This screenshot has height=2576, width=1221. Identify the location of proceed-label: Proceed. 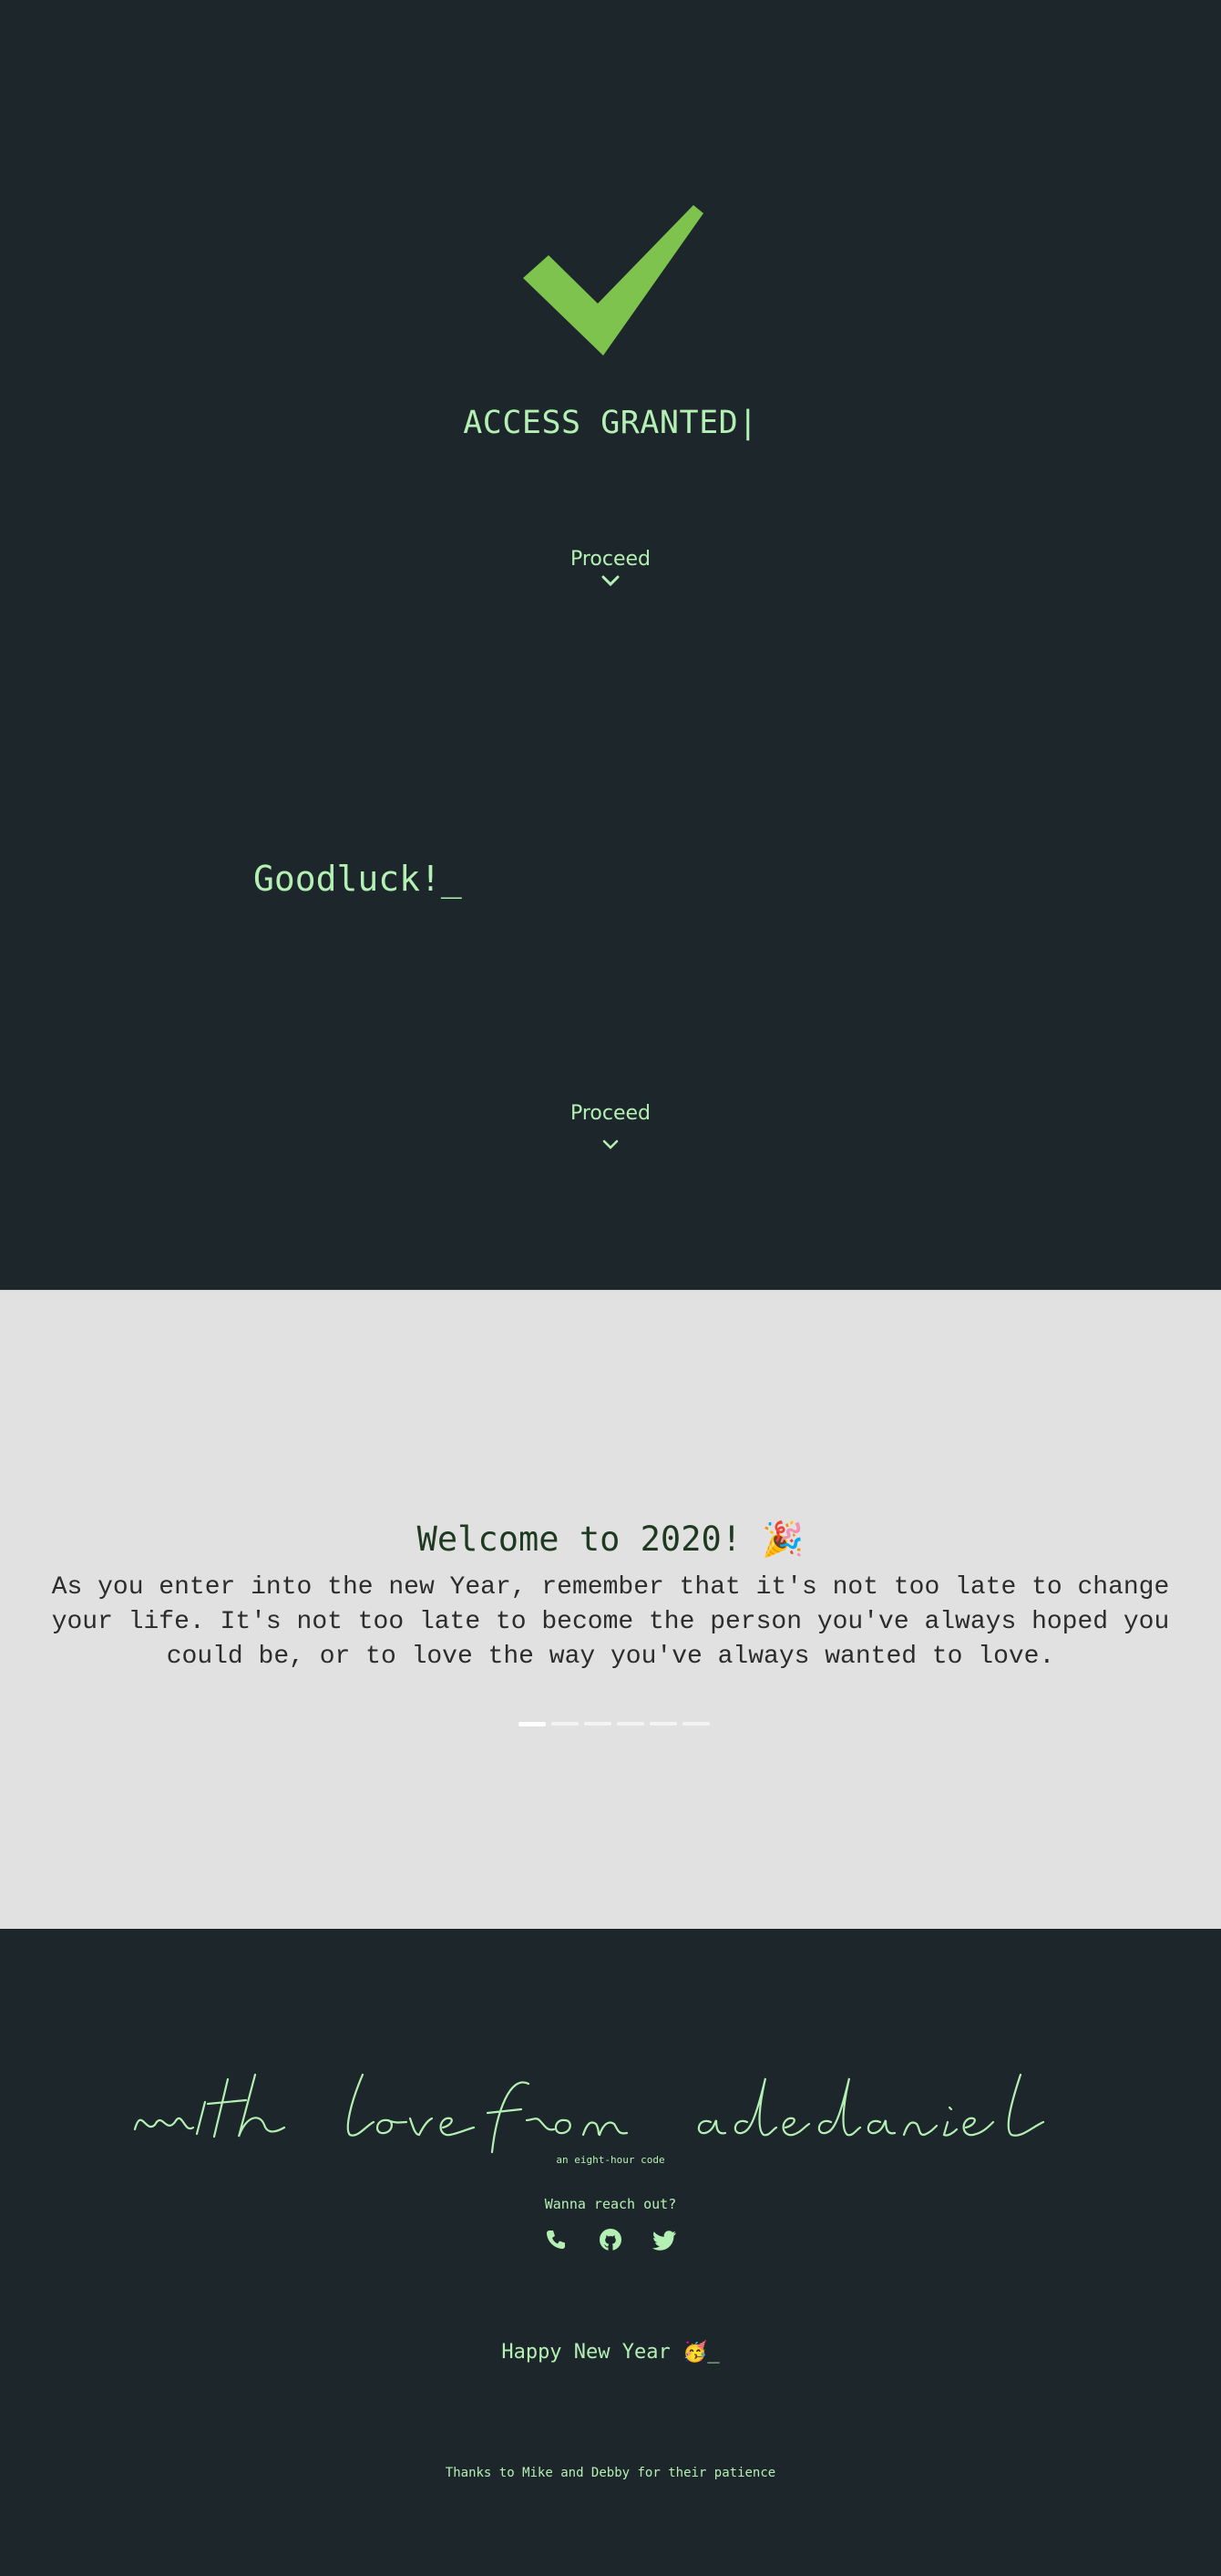
(610, 559).